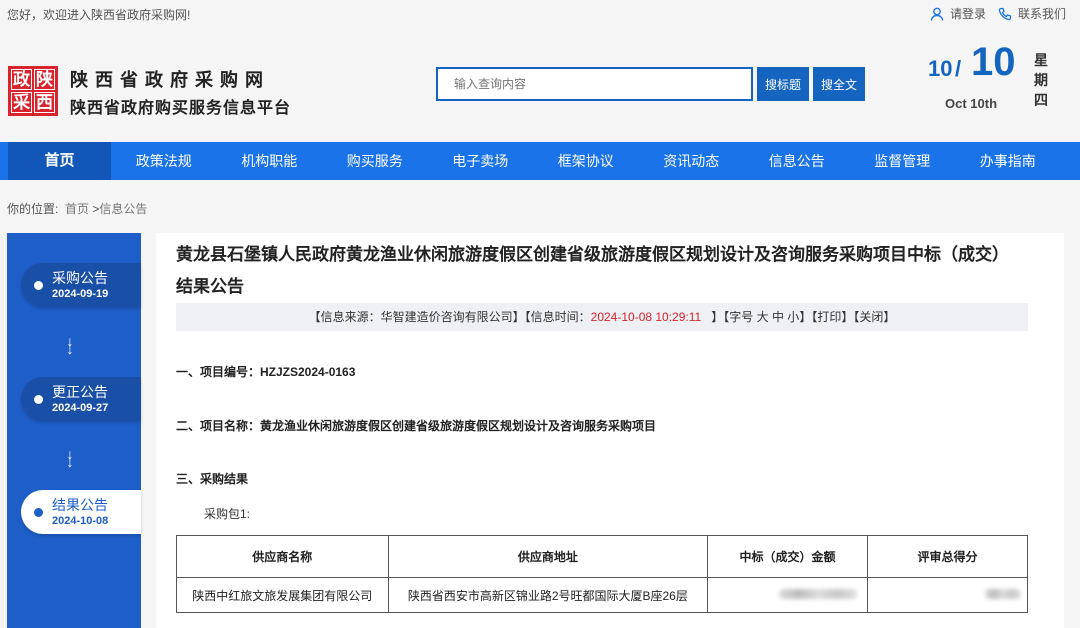  I want to click on search-input, so click(594, 84).